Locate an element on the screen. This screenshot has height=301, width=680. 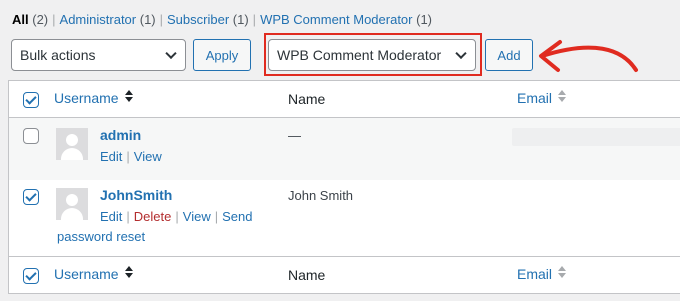
table-footer-row: Username Name Email is located at coordinates (344, 274).